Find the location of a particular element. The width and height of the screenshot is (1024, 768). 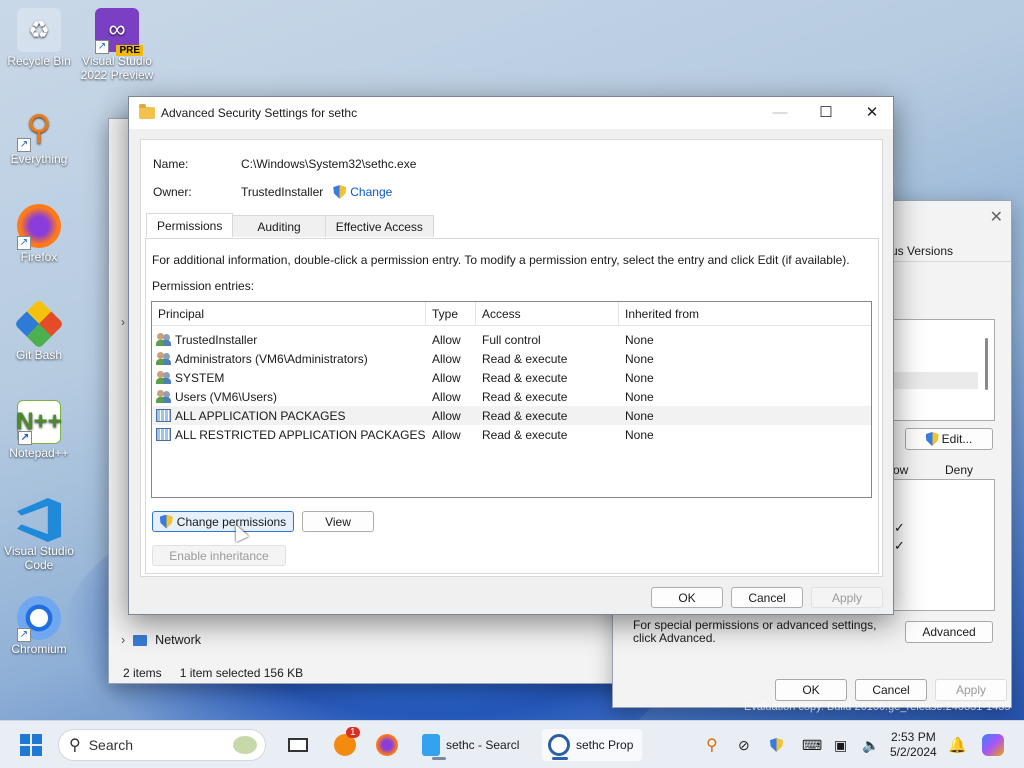

column-type: Type is located at coordinates (451, 313).